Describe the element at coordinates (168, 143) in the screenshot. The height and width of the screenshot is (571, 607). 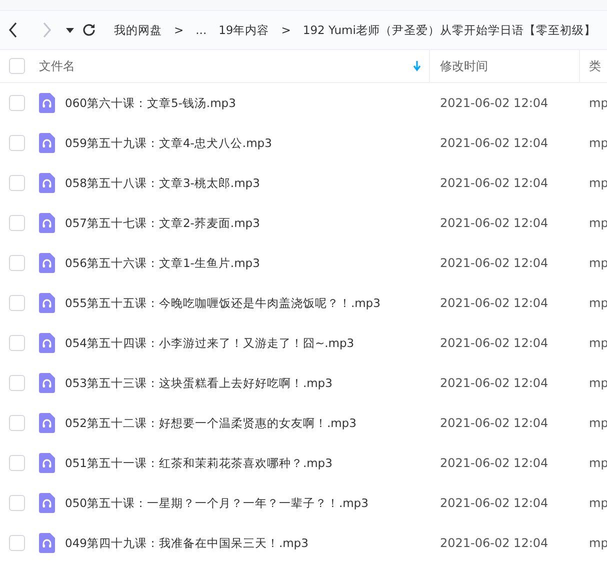
I see `file-name: 059第五十九课：文章4-忠犬八公.mp3` at that location.